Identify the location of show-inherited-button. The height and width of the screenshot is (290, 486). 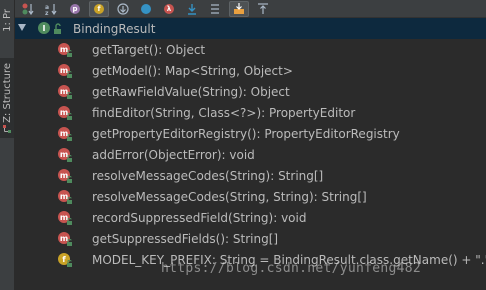
(123, 9).